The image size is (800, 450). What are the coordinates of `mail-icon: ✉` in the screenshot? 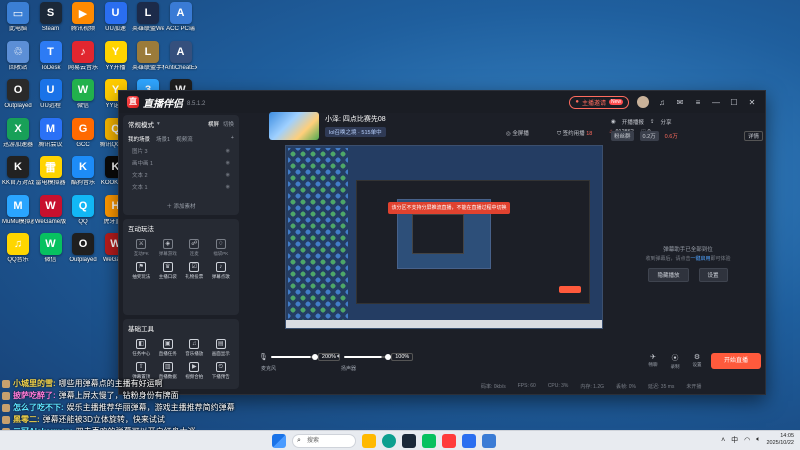 It's located at (680, 102).